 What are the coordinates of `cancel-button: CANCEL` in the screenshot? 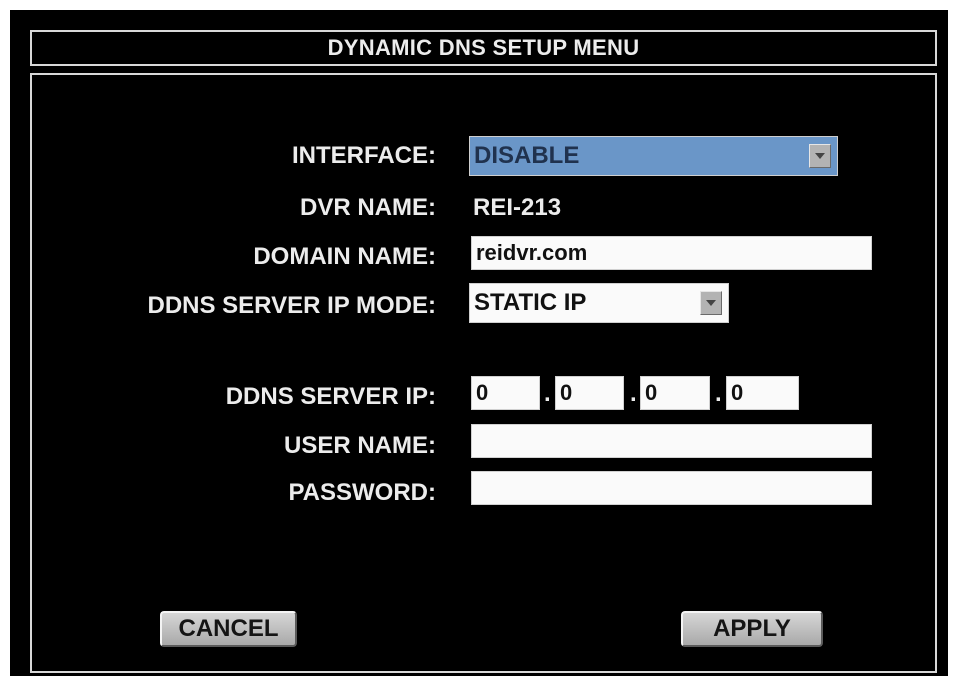 It's located at (228, 629).